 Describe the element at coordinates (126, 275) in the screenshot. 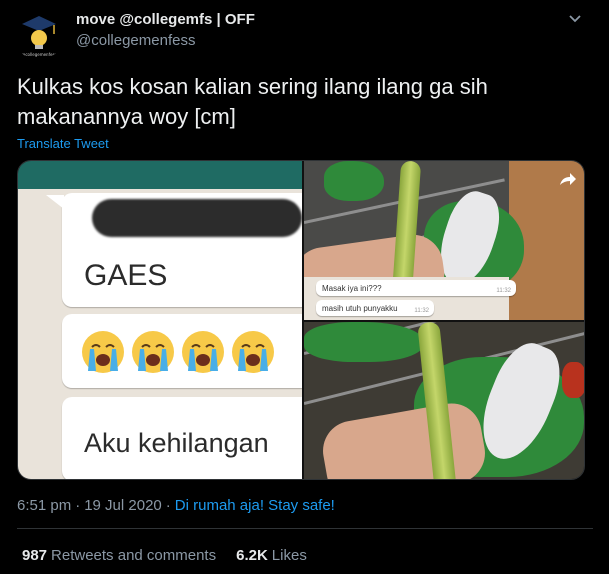

I see `chat-message-text: GAES` at that location.